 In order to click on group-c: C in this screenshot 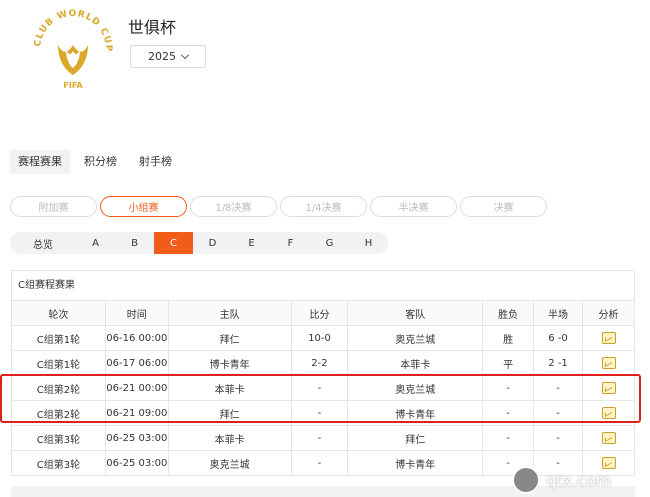, I will do `click(173, 243)`.